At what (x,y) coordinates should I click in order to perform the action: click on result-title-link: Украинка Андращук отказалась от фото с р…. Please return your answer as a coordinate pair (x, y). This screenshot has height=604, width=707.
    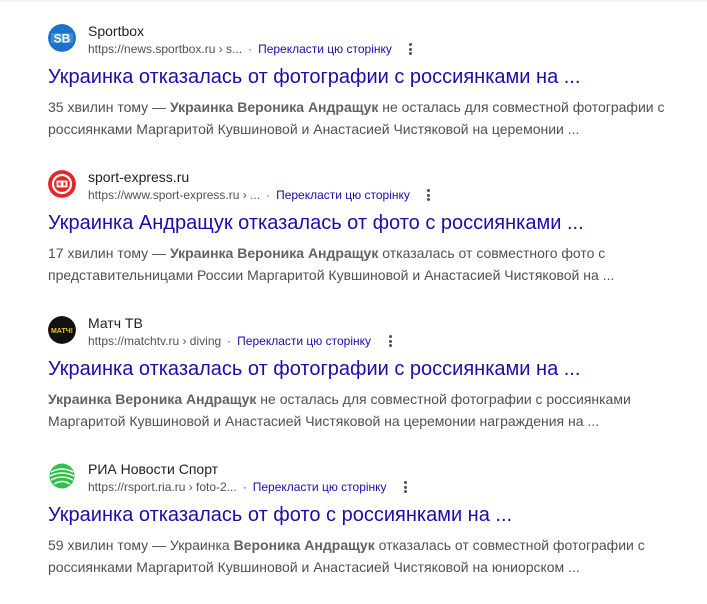
    Looking at the image, I should click on (373, 223).